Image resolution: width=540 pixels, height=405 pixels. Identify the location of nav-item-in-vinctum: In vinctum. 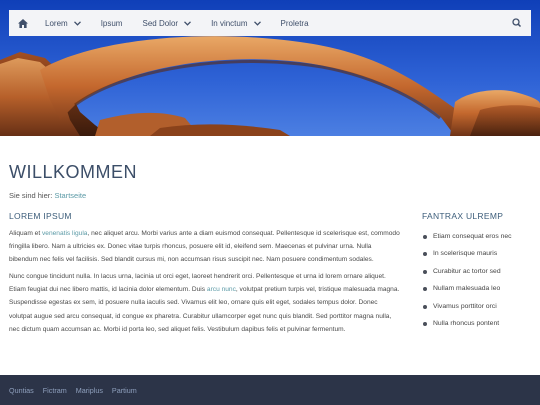
(235, 23).